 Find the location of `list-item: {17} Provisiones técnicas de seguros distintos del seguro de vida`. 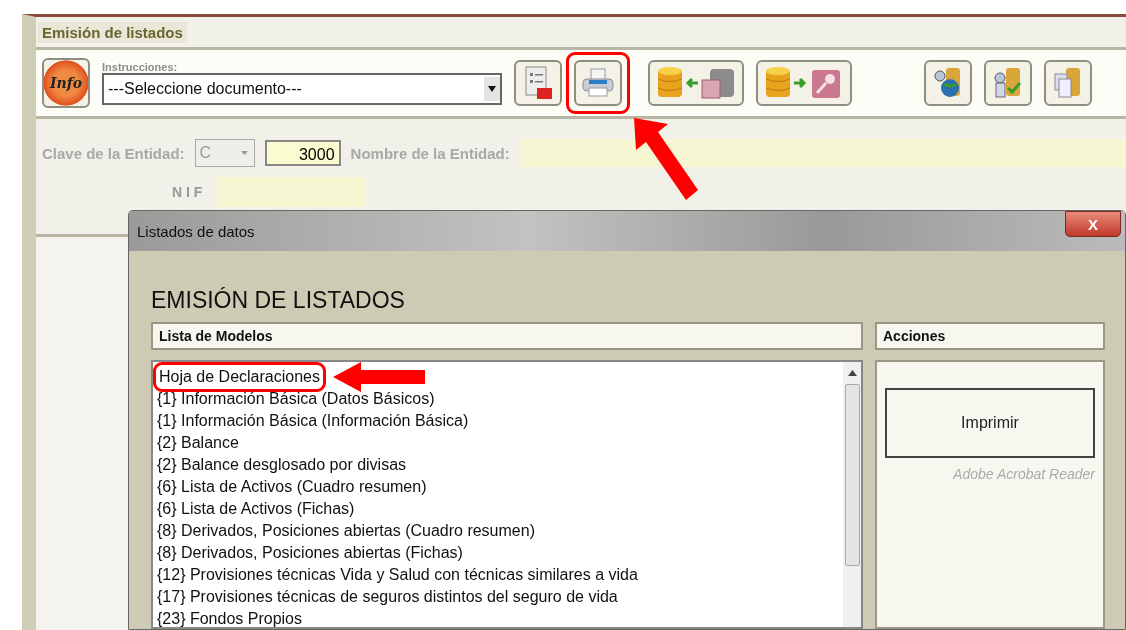

list-item: {17} Provisiones técnicas de seguros distintos del seguro de vida is located at coordinates (387, 596).